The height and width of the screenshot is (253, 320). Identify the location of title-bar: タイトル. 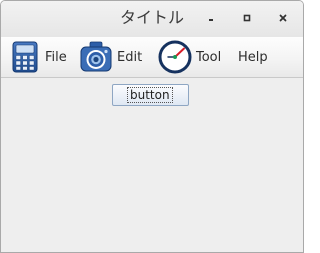
(152, 19).